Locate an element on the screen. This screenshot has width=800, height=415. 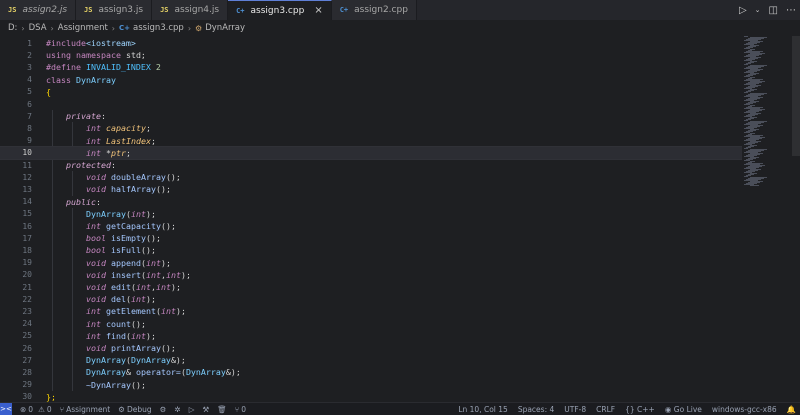
code-token: int is located at coordinates (138, 299).